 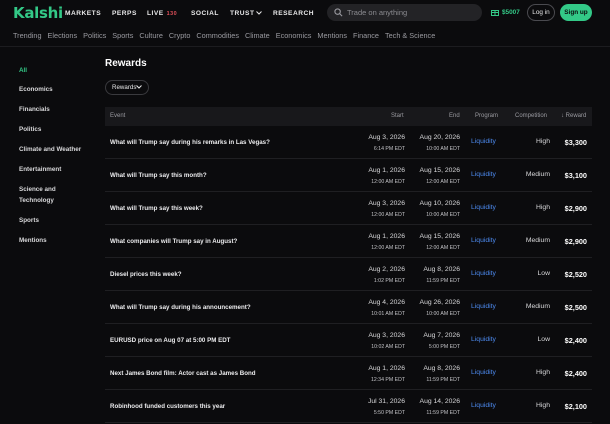 I want to click on competition-level: Low, so click(x=543, y=339).